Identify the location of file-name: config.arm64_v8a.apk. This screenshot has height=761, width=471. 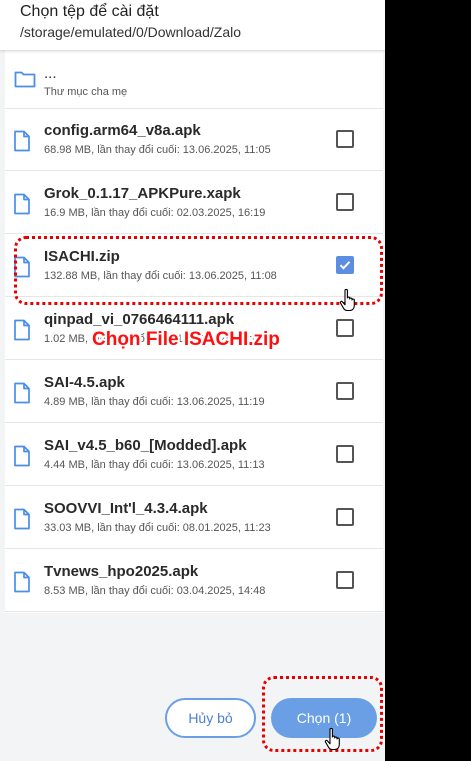
(122, 130).